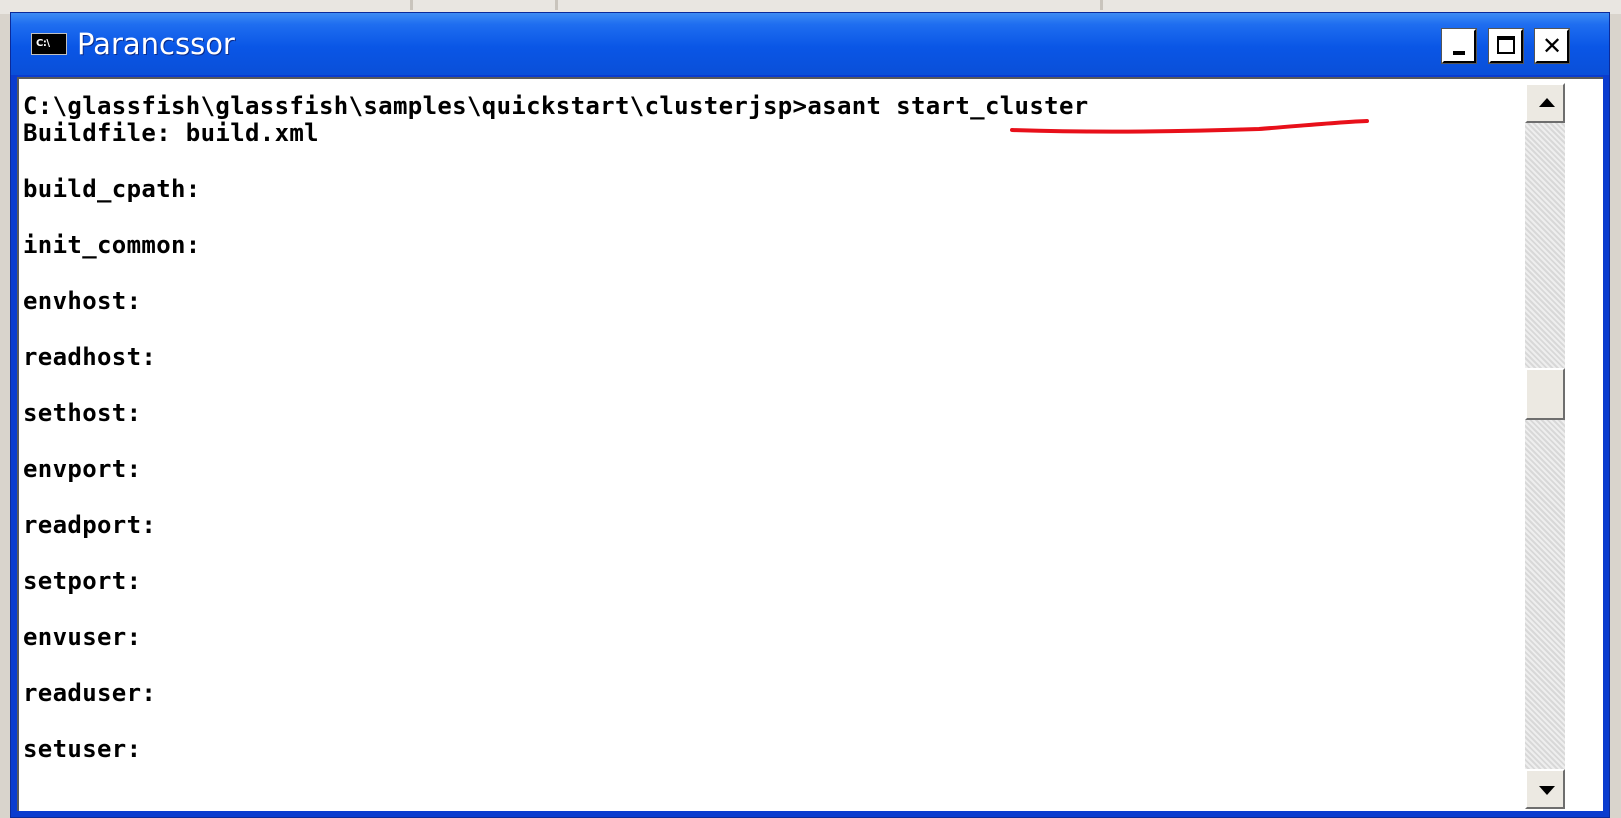 This screenshot has height=818, width=1621. I want to click on minimize-icon, so click(1459, 53).